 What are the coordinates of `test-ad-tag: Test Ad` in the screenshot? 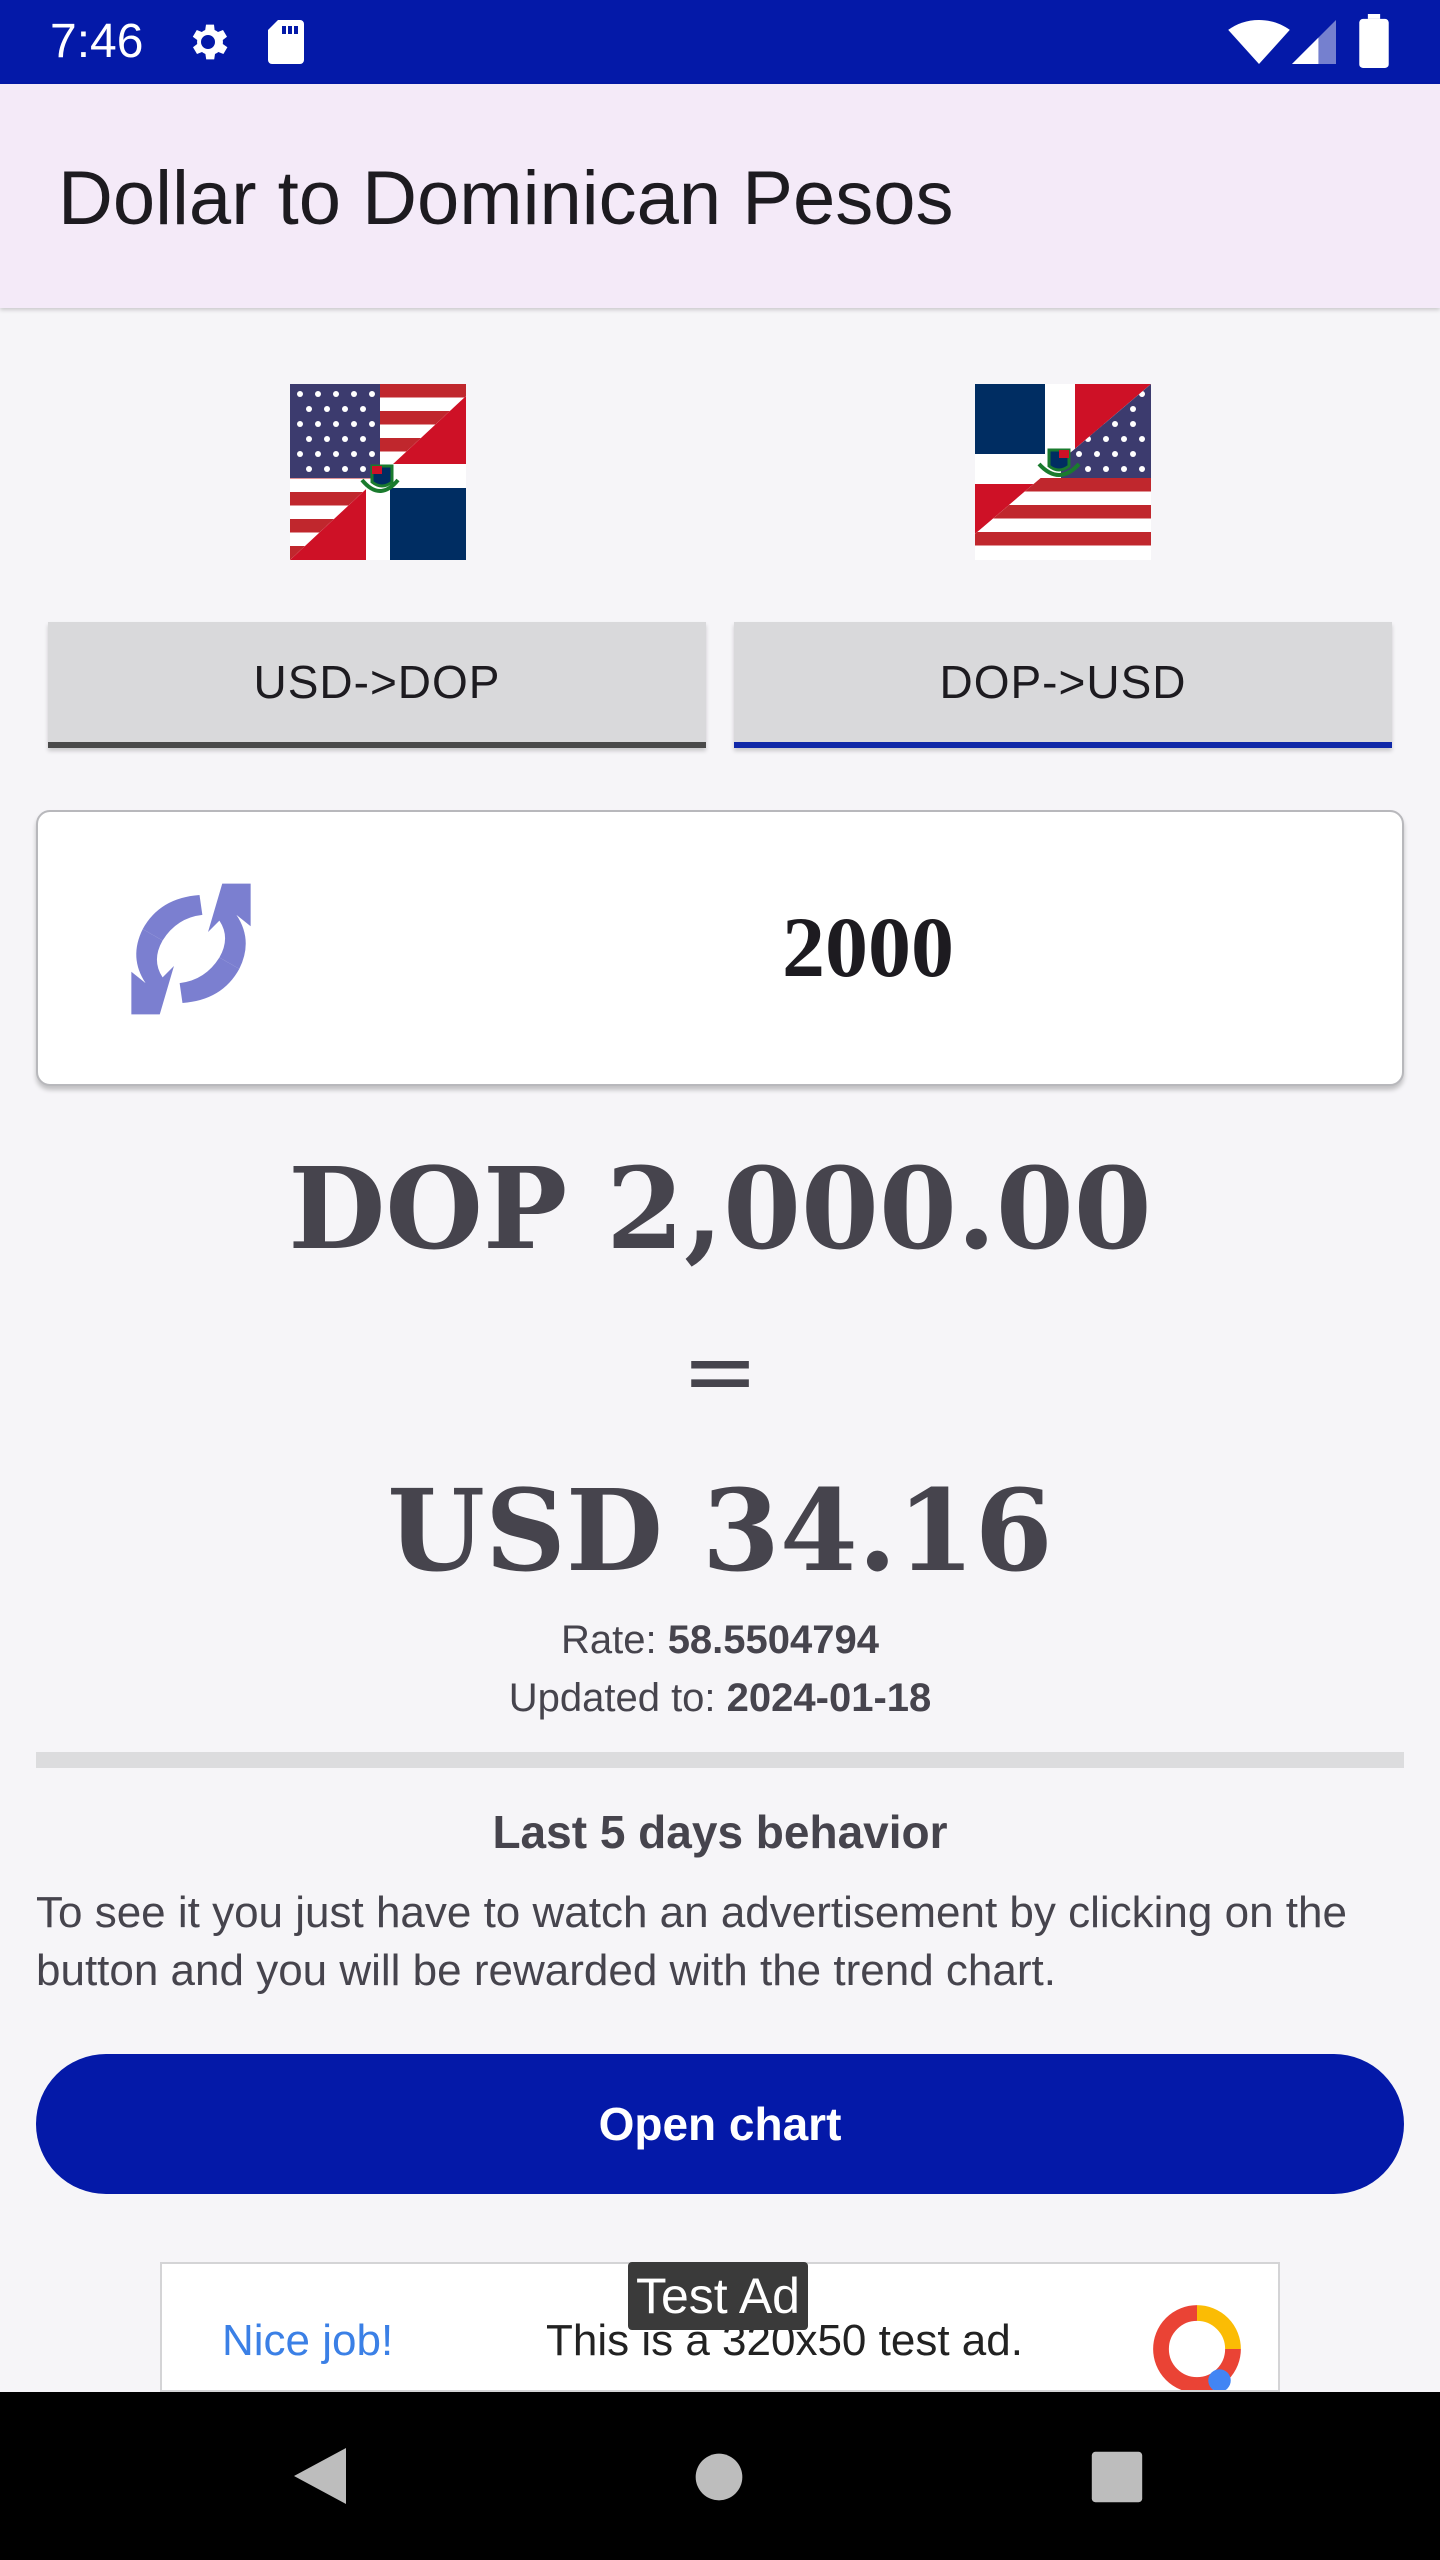 It's located at (718, 2296).